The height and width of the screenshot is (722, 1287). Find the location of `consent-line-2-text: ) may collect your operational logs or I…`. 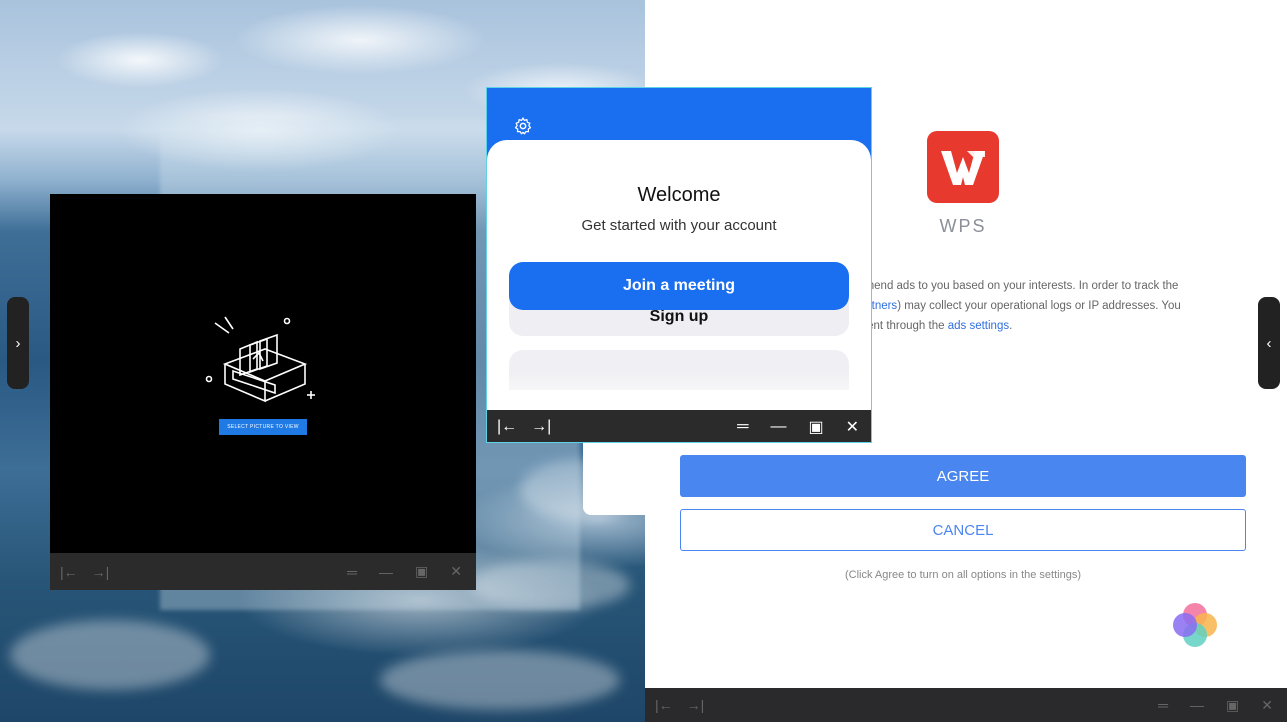

consent-line-2-text: ) may collect your operational logs or I… is located at coordinates (1039, 306).